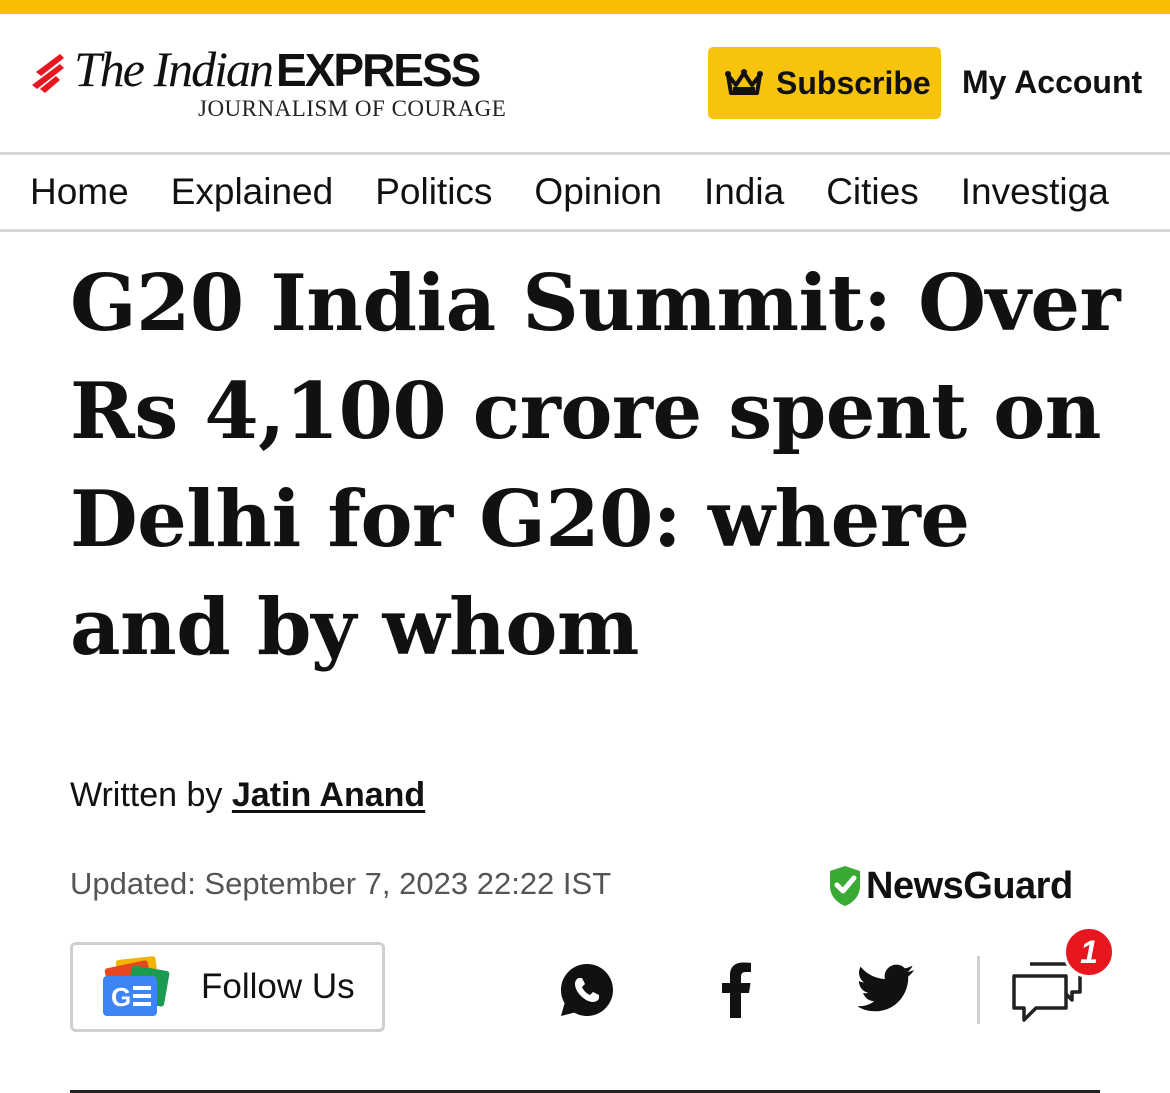  Describe the element at coordinates (48, 73) in the screenshot. I see `express-flame-icon` at that location.